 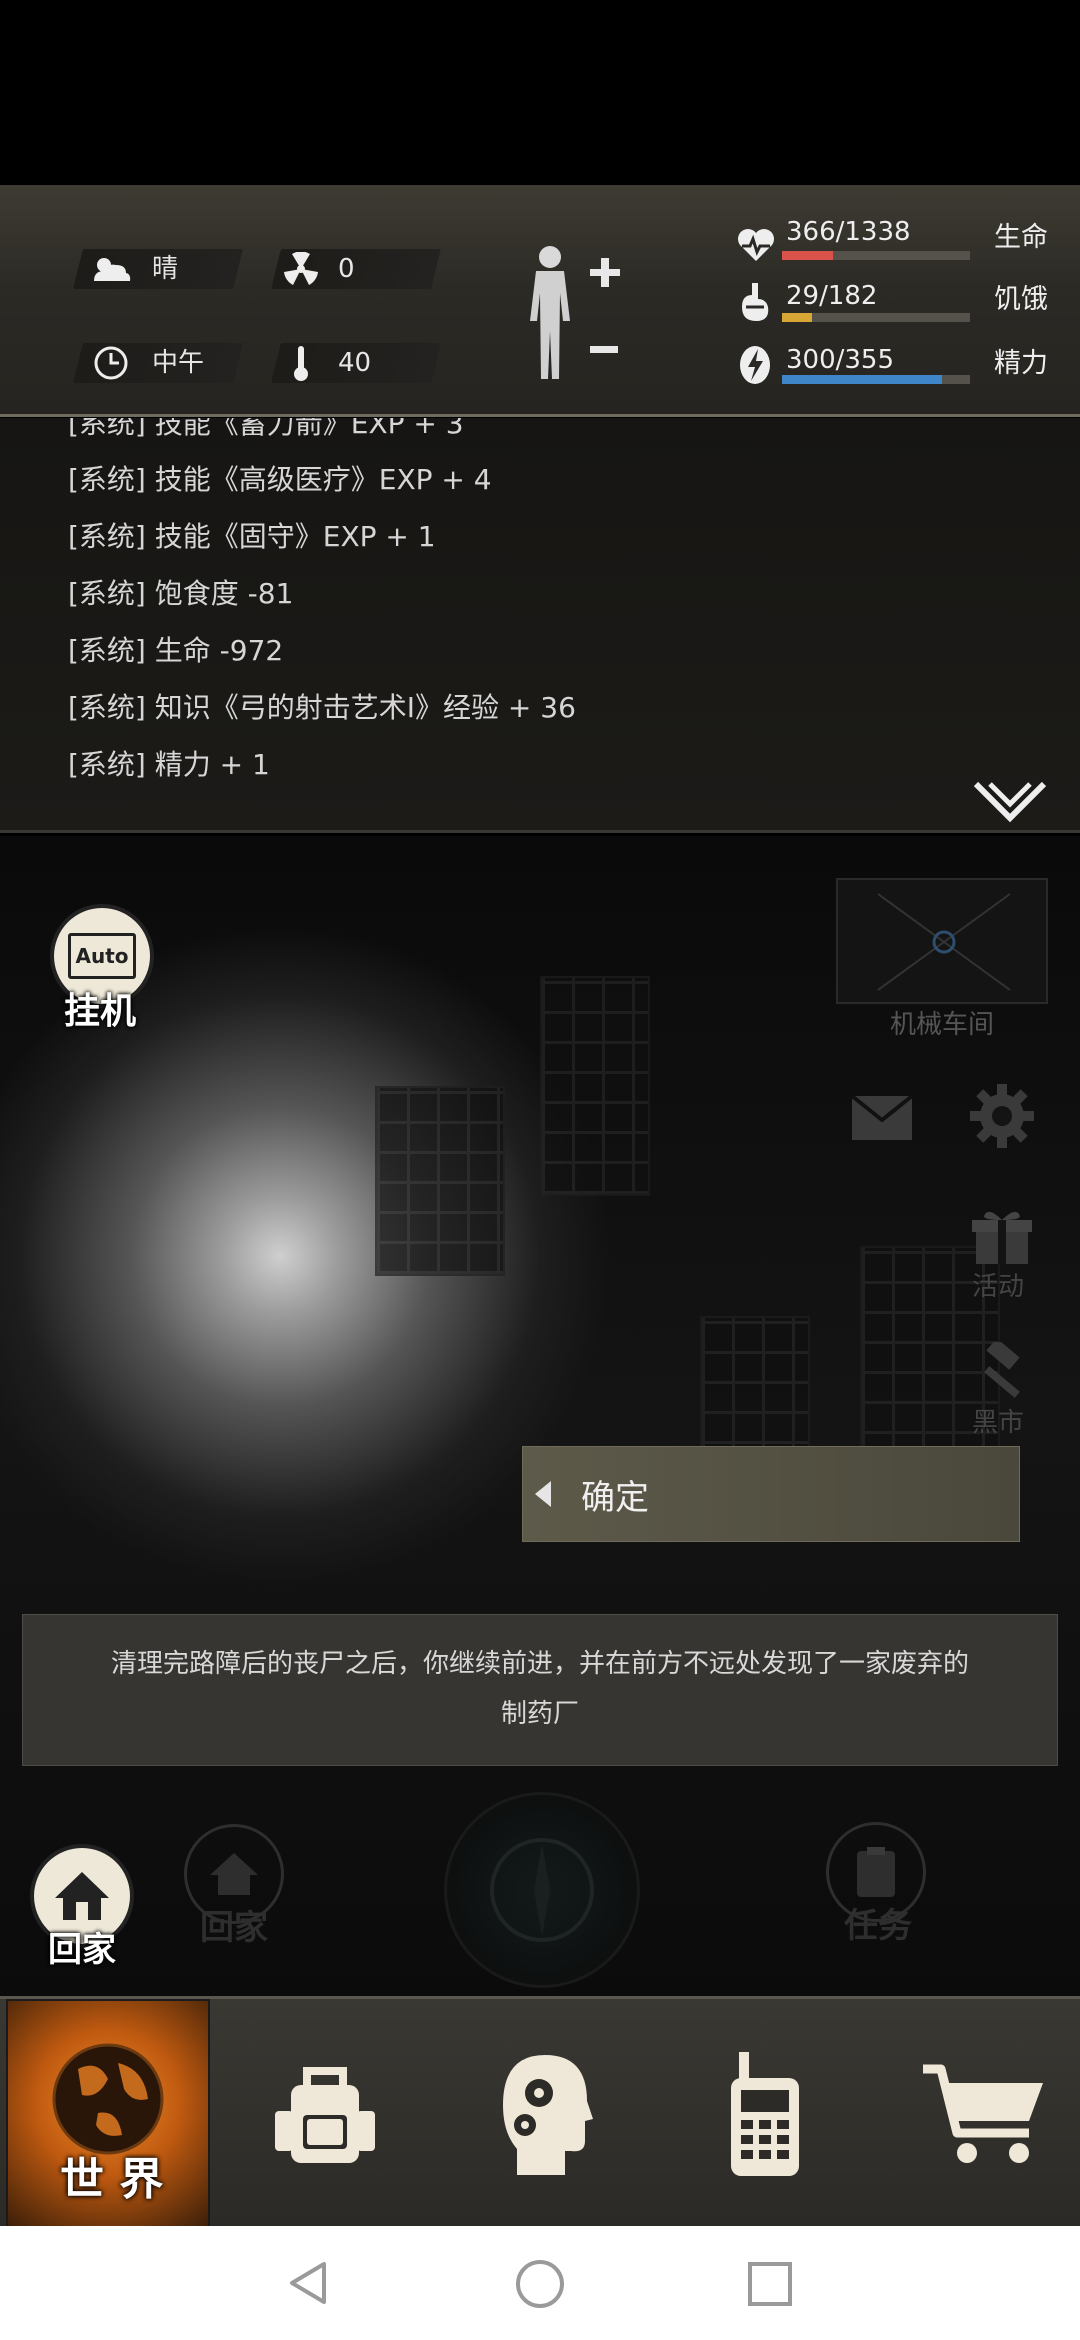 I want to click on back-button, so click(x=309, y=2283).